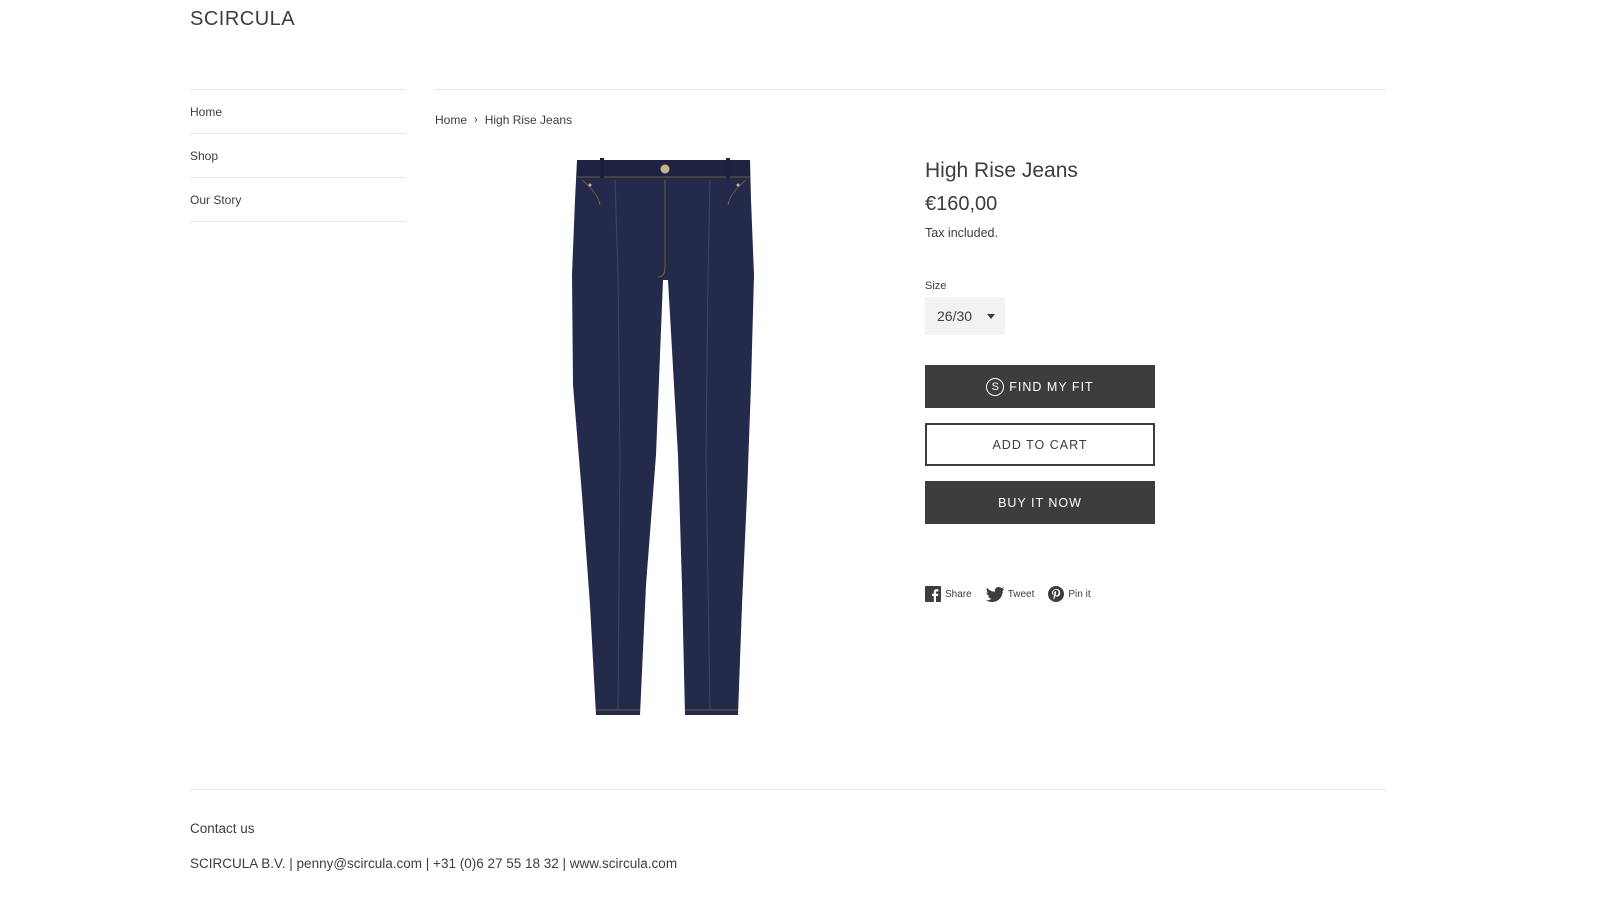 The image size is (1600, 900). I want to click on breadcrumb-current: High Rise Jeans, so click(528, 120).